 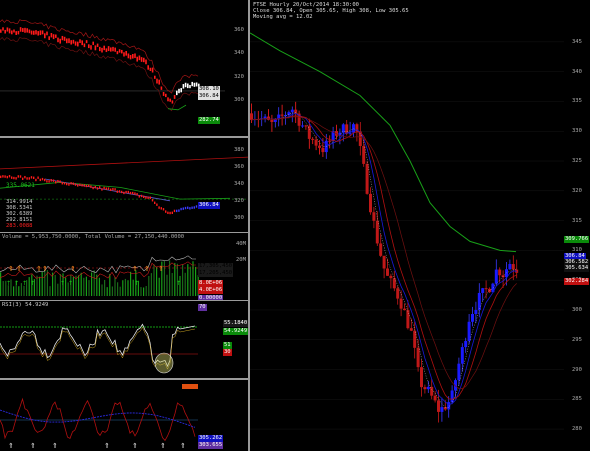 What do you see at coordinates (211, 283) in the screenshot?
I see `p3-value-tag: 8.0E+06` at bounding box center [211, 283].